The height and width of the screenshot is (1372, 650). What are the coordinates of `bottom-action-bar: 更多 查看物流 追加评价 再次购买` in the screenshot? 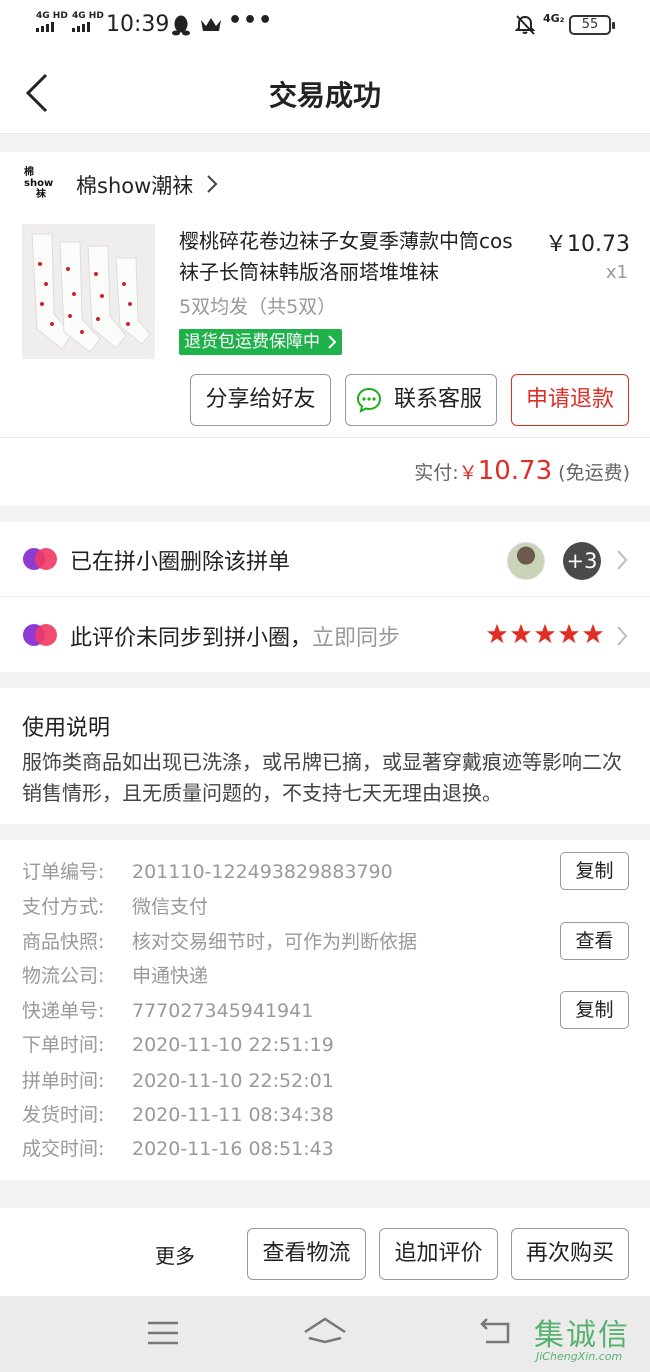 It's located at (325, 1252).